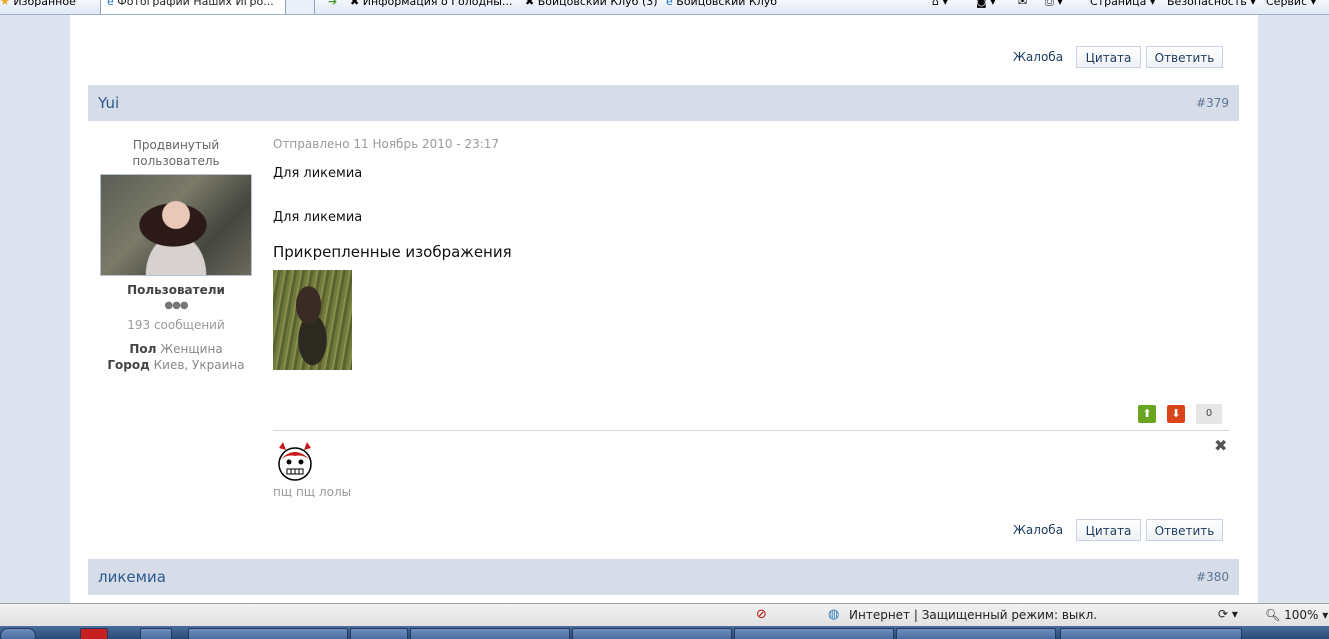  I want to click on city-value: Киев, Украина, so click(199, 365).